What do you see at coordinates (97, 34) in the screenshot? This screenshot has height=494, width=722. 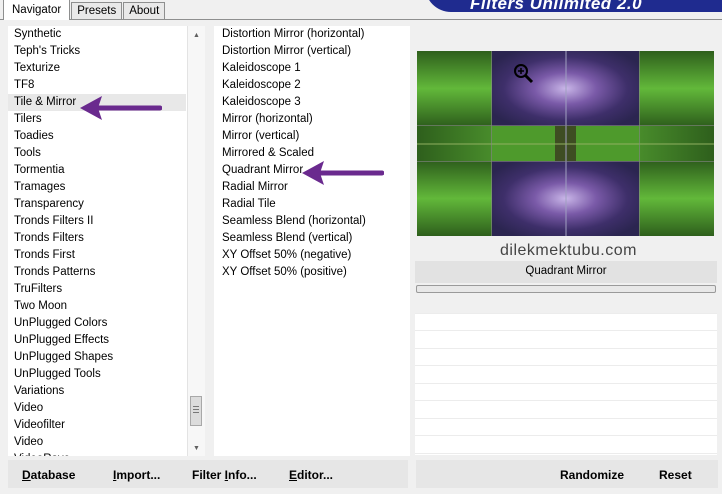 I see `category-item: Synthetic` at bounding box center [97, 34].